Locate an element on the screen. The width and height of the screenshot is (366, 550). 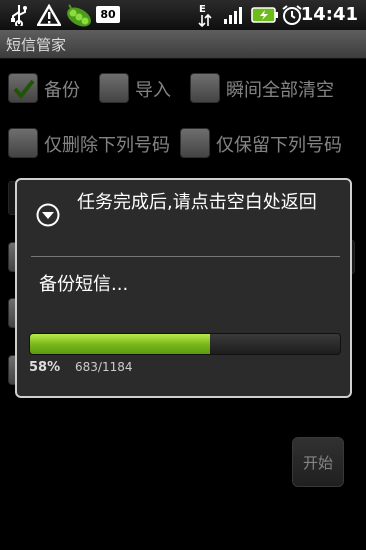
data-transfer-icon: E is located at coordinates (205, 15).